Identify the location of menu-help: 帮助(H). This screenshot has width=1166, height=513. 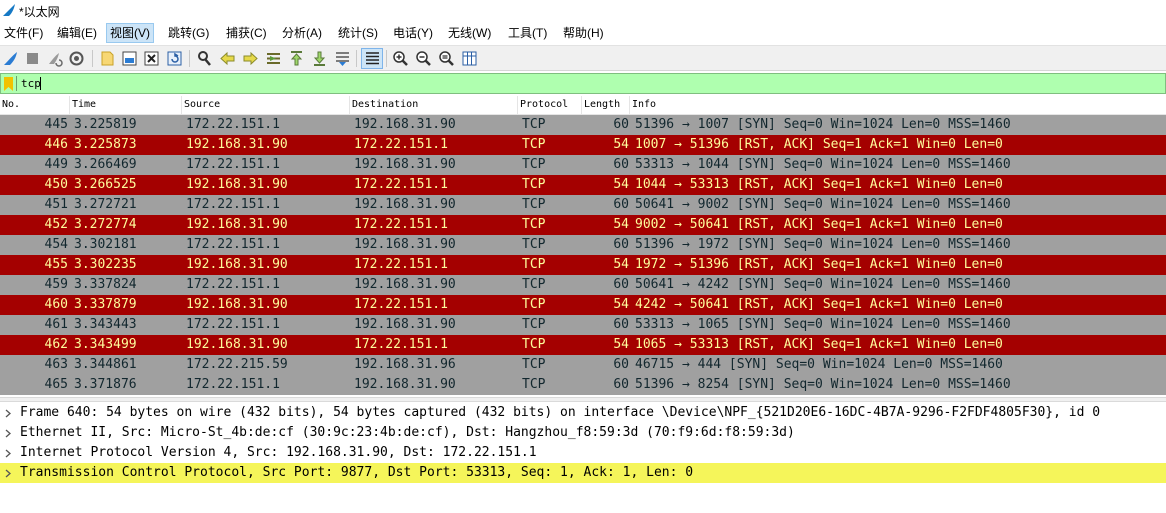
(583, 33).